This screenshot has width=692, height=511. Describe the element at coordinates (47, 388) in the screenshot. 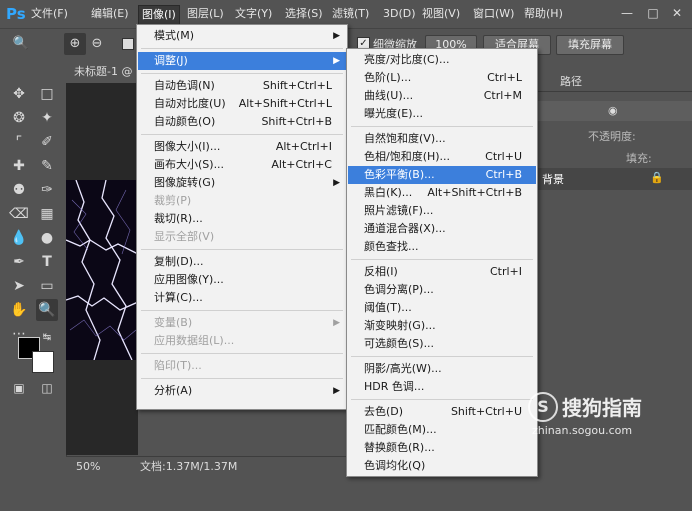

I see `screen-mode-icon: ◫` at that location.